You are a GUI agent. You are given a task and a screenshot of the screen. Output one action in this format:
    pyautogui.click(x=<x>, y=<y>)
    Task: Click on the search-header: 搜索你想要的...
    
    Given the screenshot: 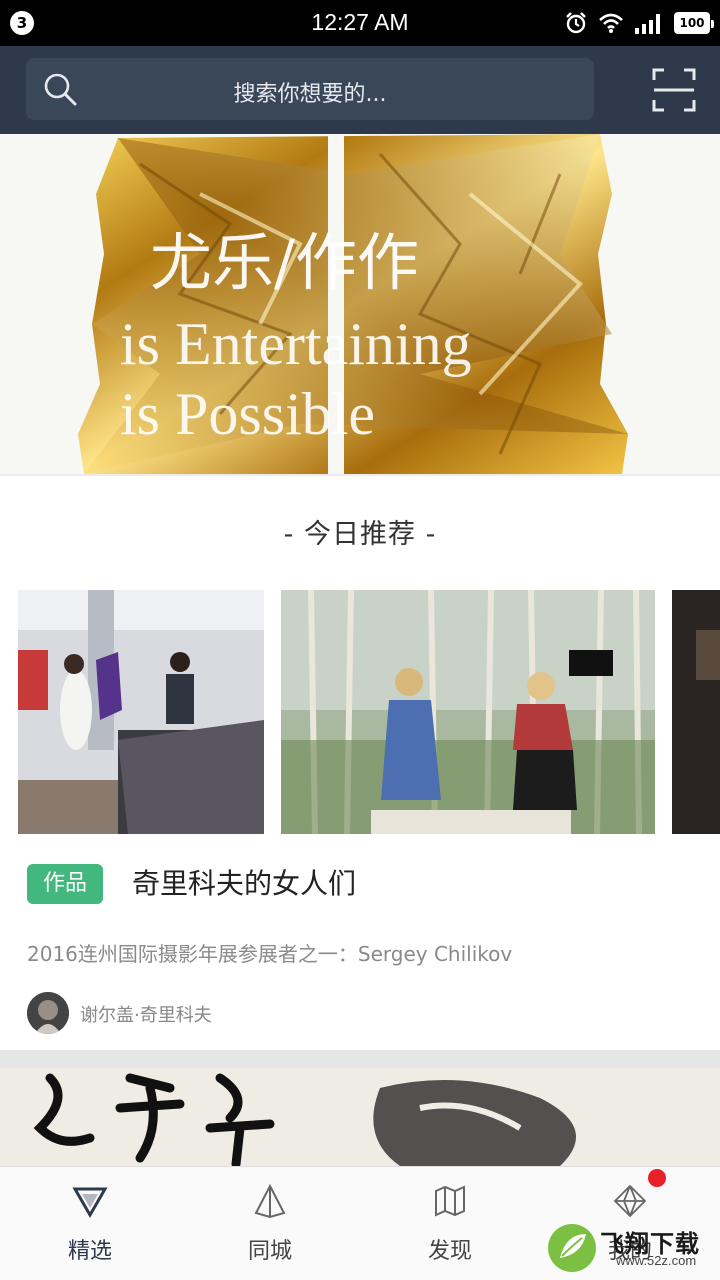 What is the action you would take?
    pyautogui.click(x=360, y=90)
    